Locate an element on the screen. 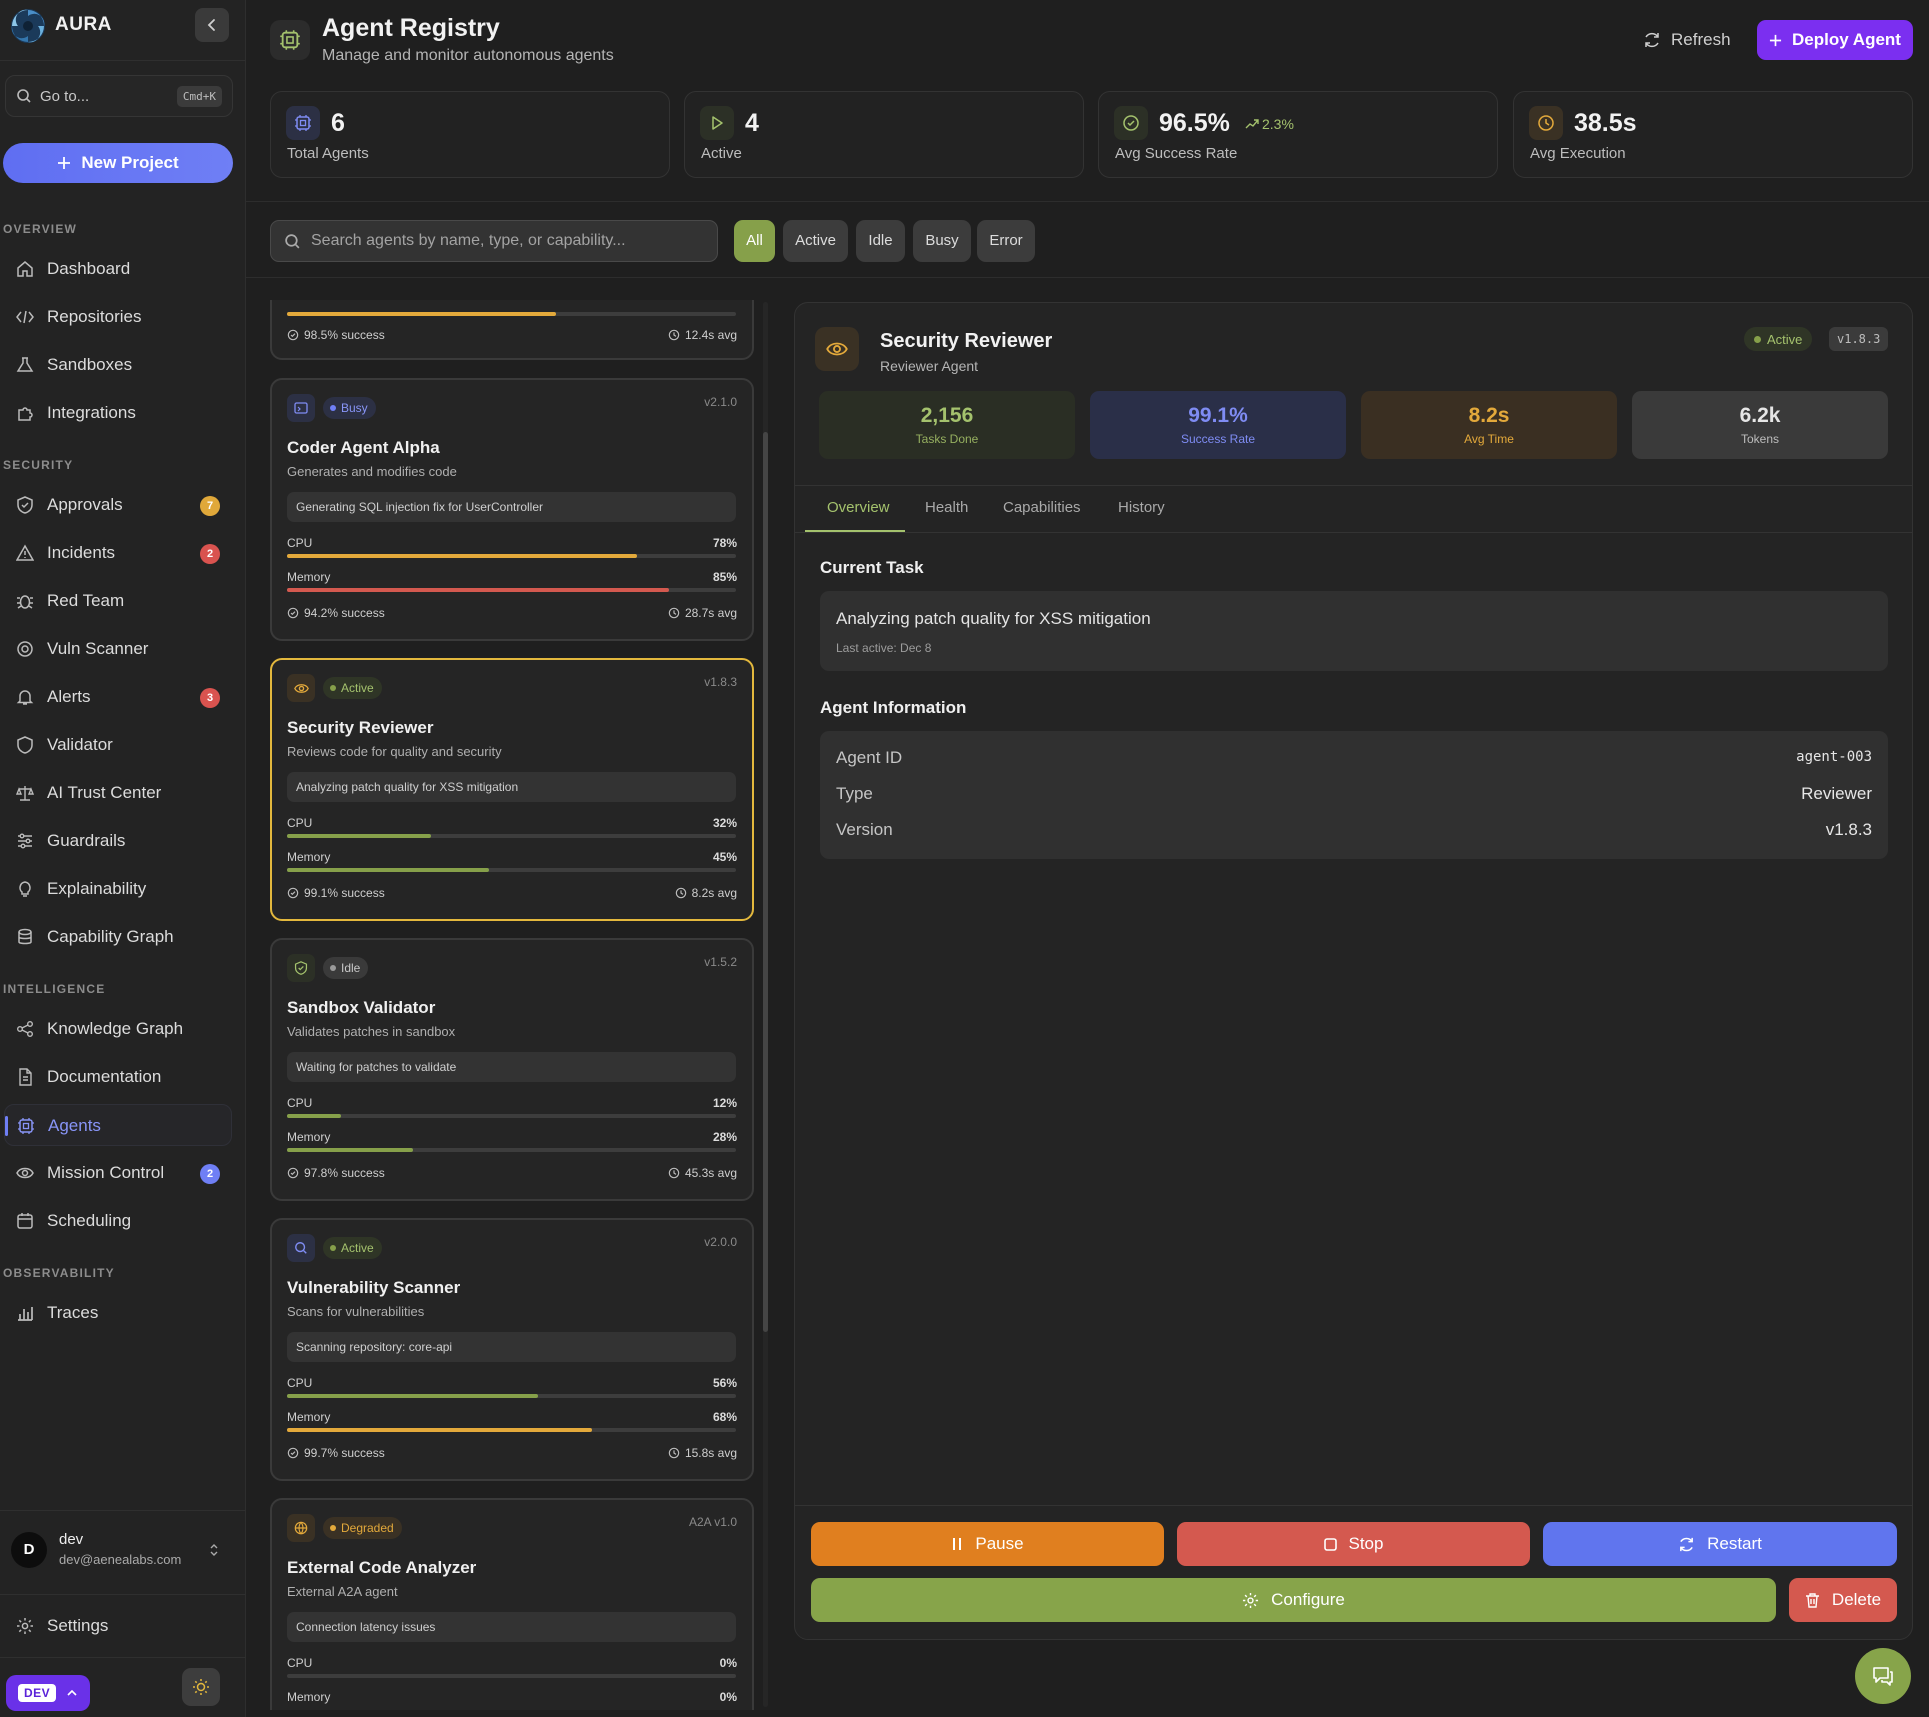  sidebar-item-sandboxes: Sandboxes is located at coordinates (118, 365).